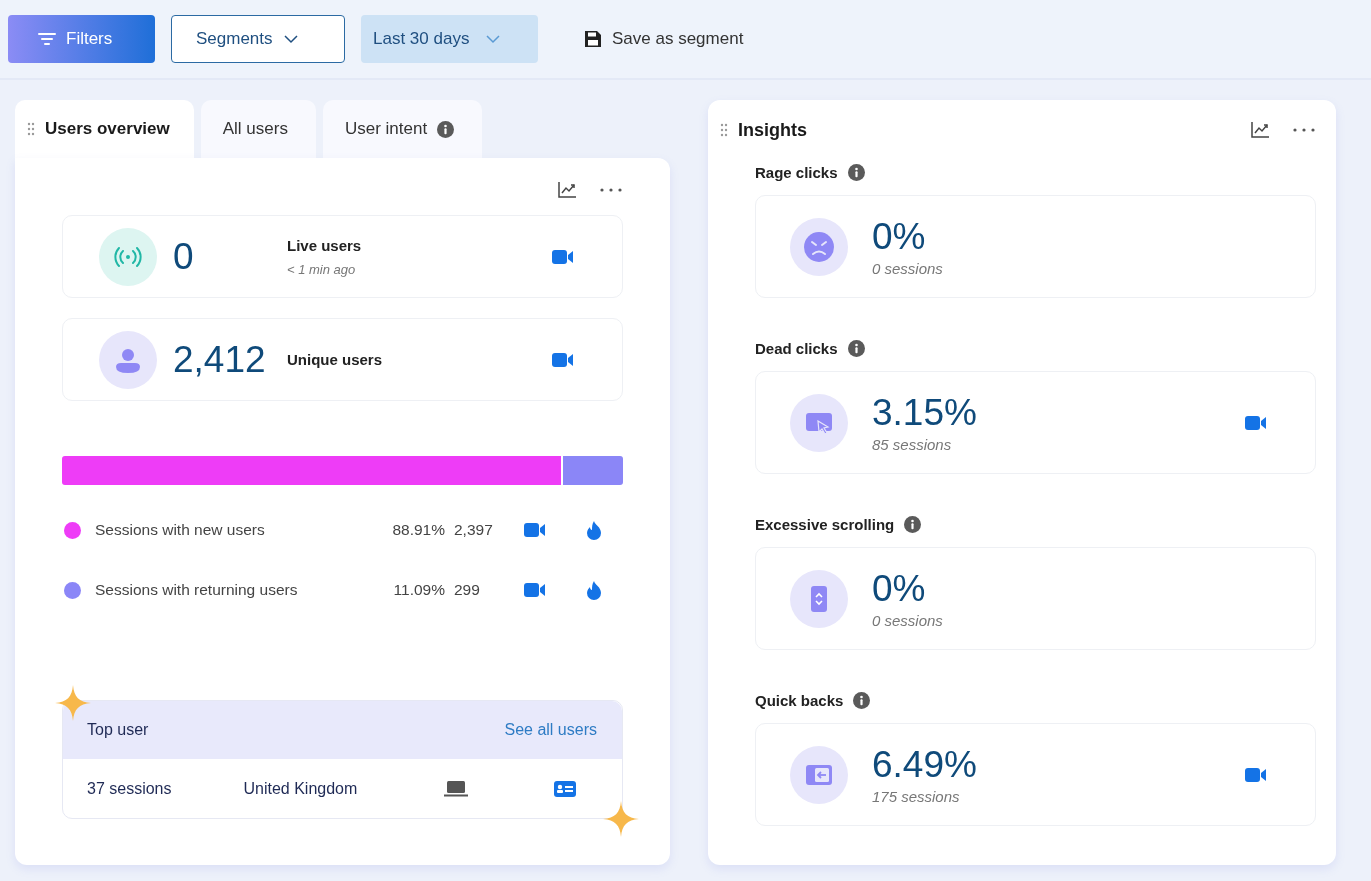  Describe the element at coordinates (129, 788) in the screenshot. I see `sessions-count: 37 sessions` at that location.